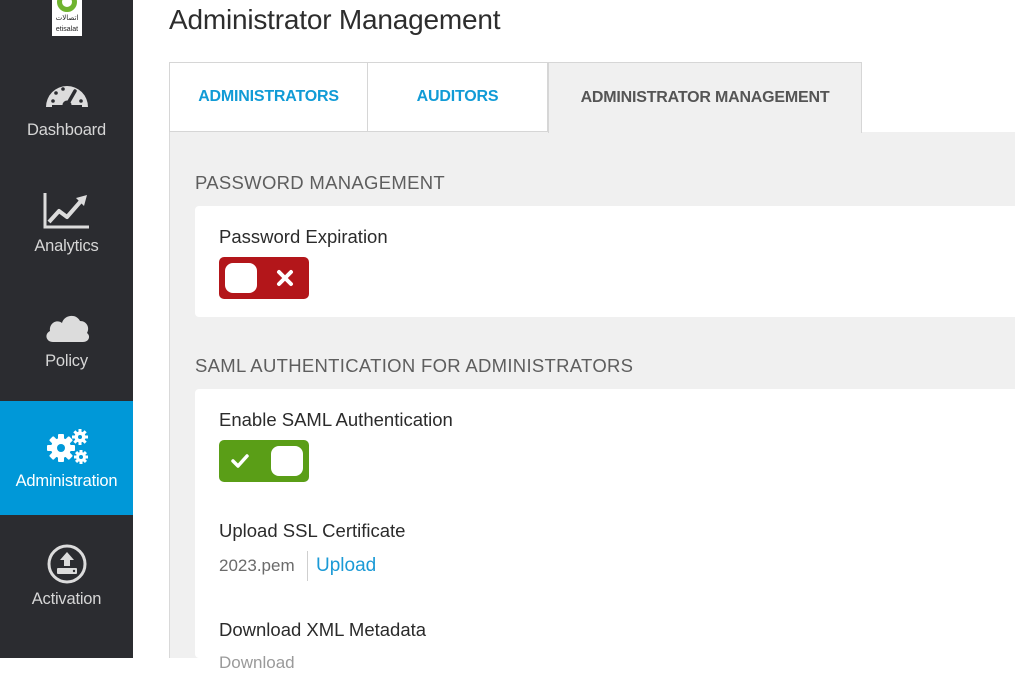 The height and width of the screenshot is (673, 1015). I want to click on sidebar-item-analytics: Analytics, so click(66, 223).